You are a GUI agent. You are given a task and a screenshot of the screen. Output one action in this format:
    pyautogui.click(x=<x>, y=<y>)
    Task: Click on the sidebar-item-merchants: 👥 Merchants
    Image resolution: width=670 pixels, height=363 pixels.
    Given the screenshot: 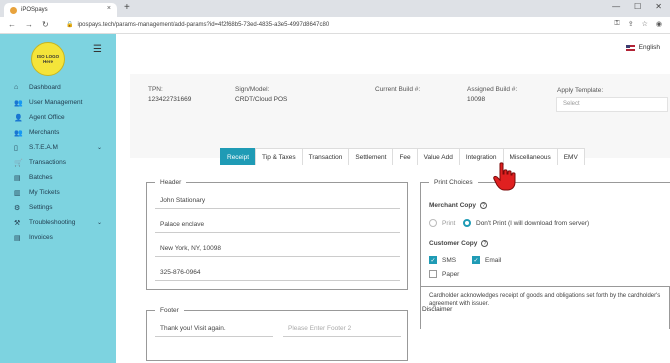 What is the action you would take?
    pyautogui.click(x=58, y=132)
    